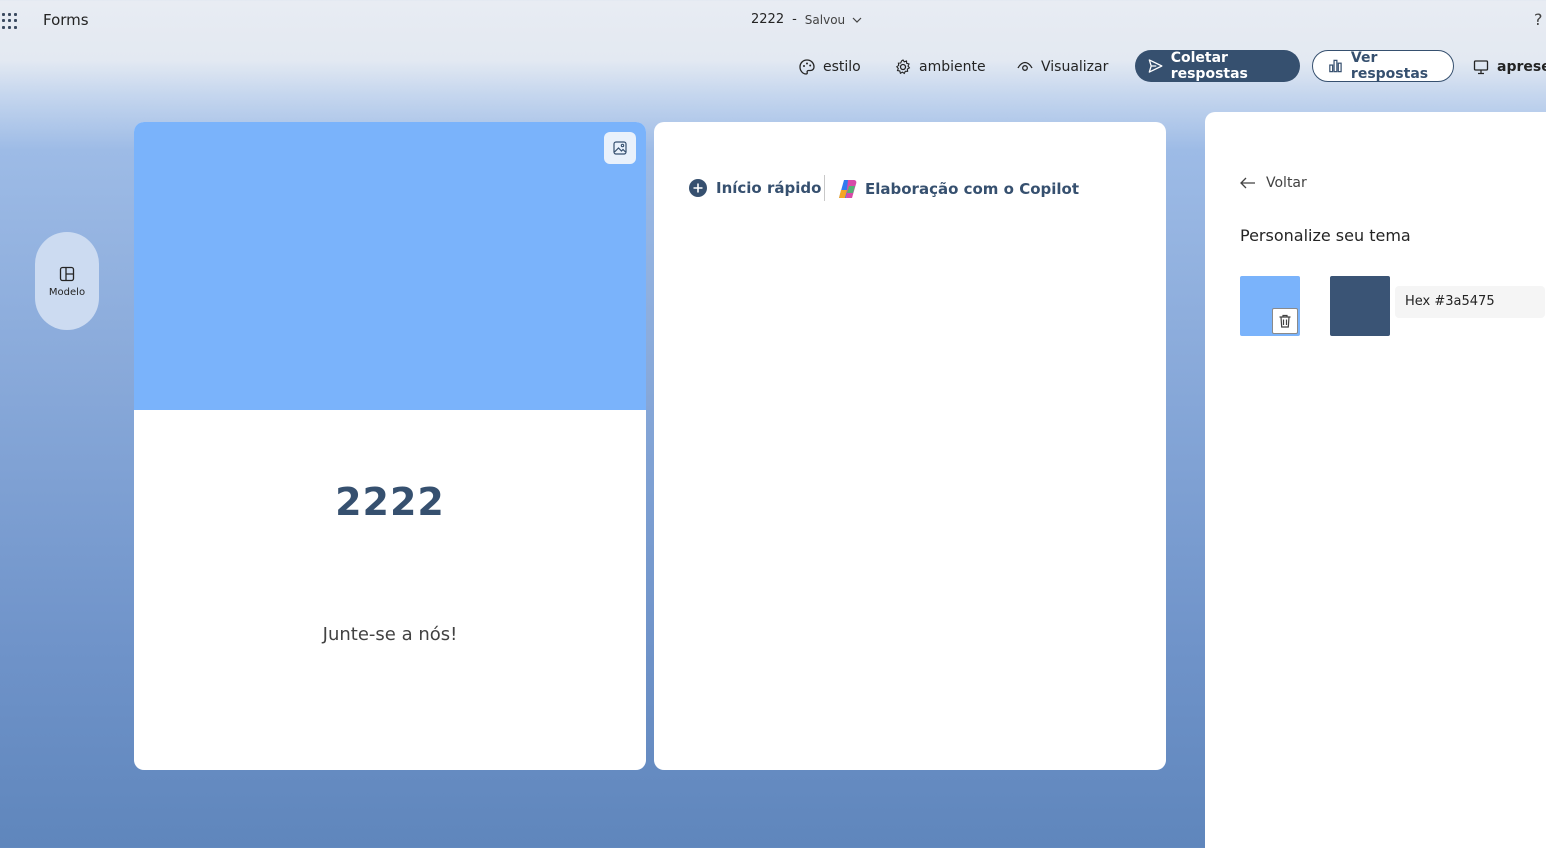  What do you see at coordinates (10, 21) in the screenshot?
I see `app-launcher-icon` at bounding box center [10, 21].